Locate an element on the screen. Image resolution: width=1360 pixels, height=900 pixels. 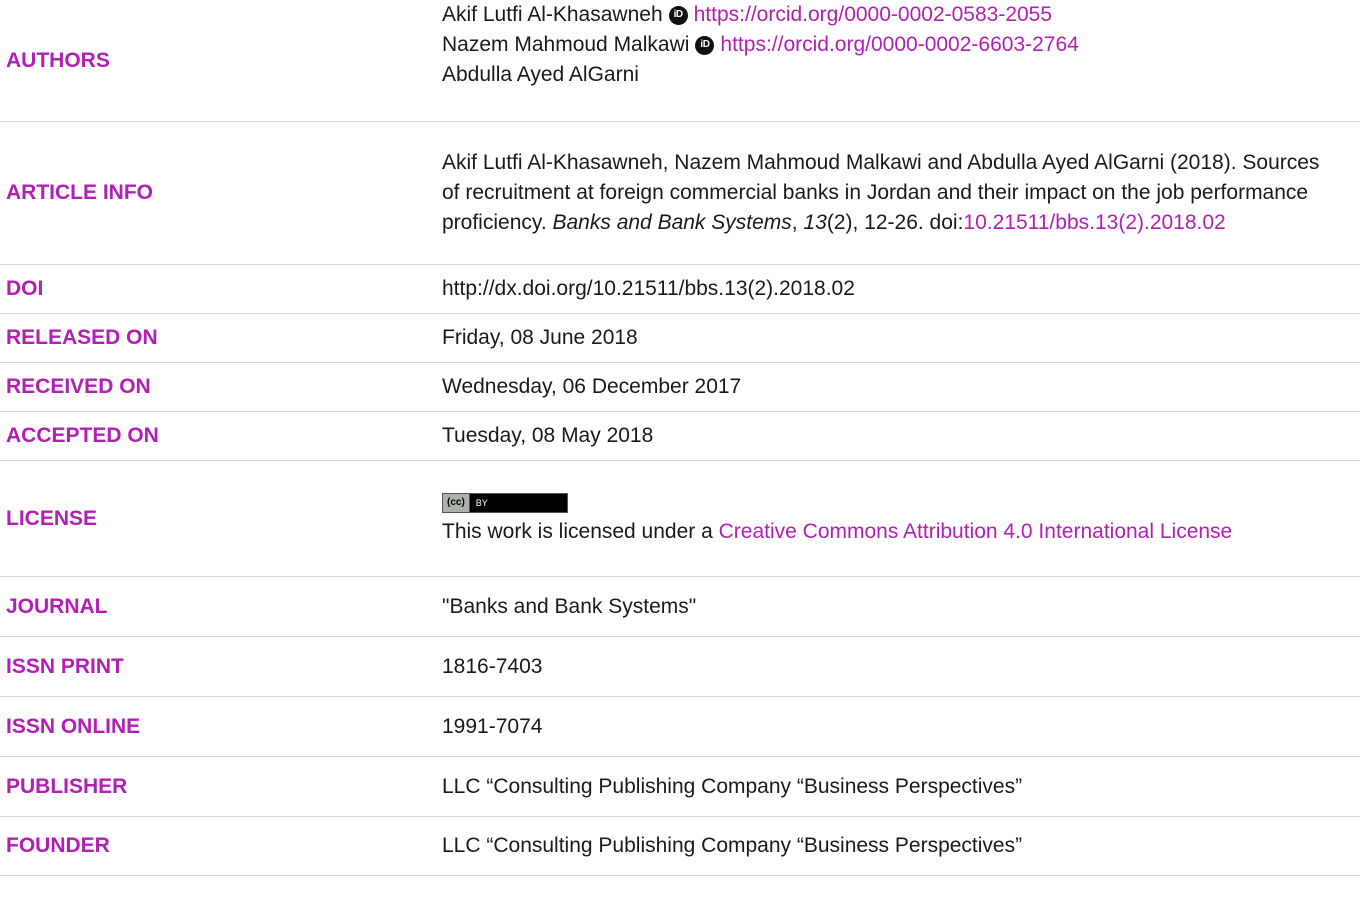
author-3: Abdulla Ayed AlGarni is located at coordinates (881, 75).